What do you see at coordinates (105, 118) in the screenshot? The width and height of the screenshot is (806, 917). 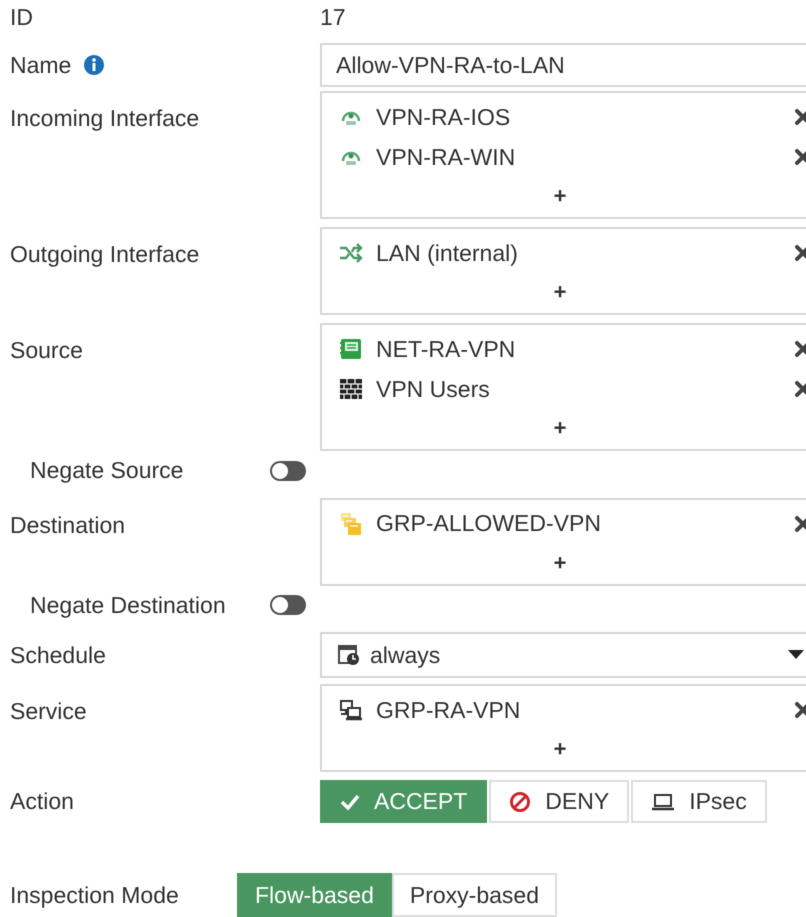 I see `field-label: Incoming Interface` at bounding box center [105, 118].